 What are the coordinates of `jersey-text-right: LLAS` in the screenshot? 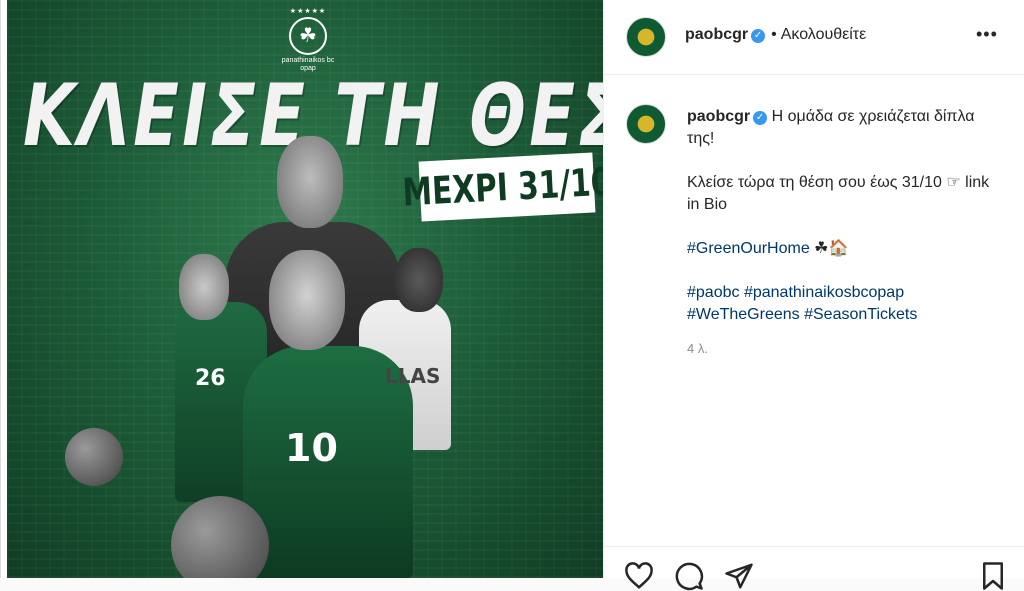 It's located at (413, 376).